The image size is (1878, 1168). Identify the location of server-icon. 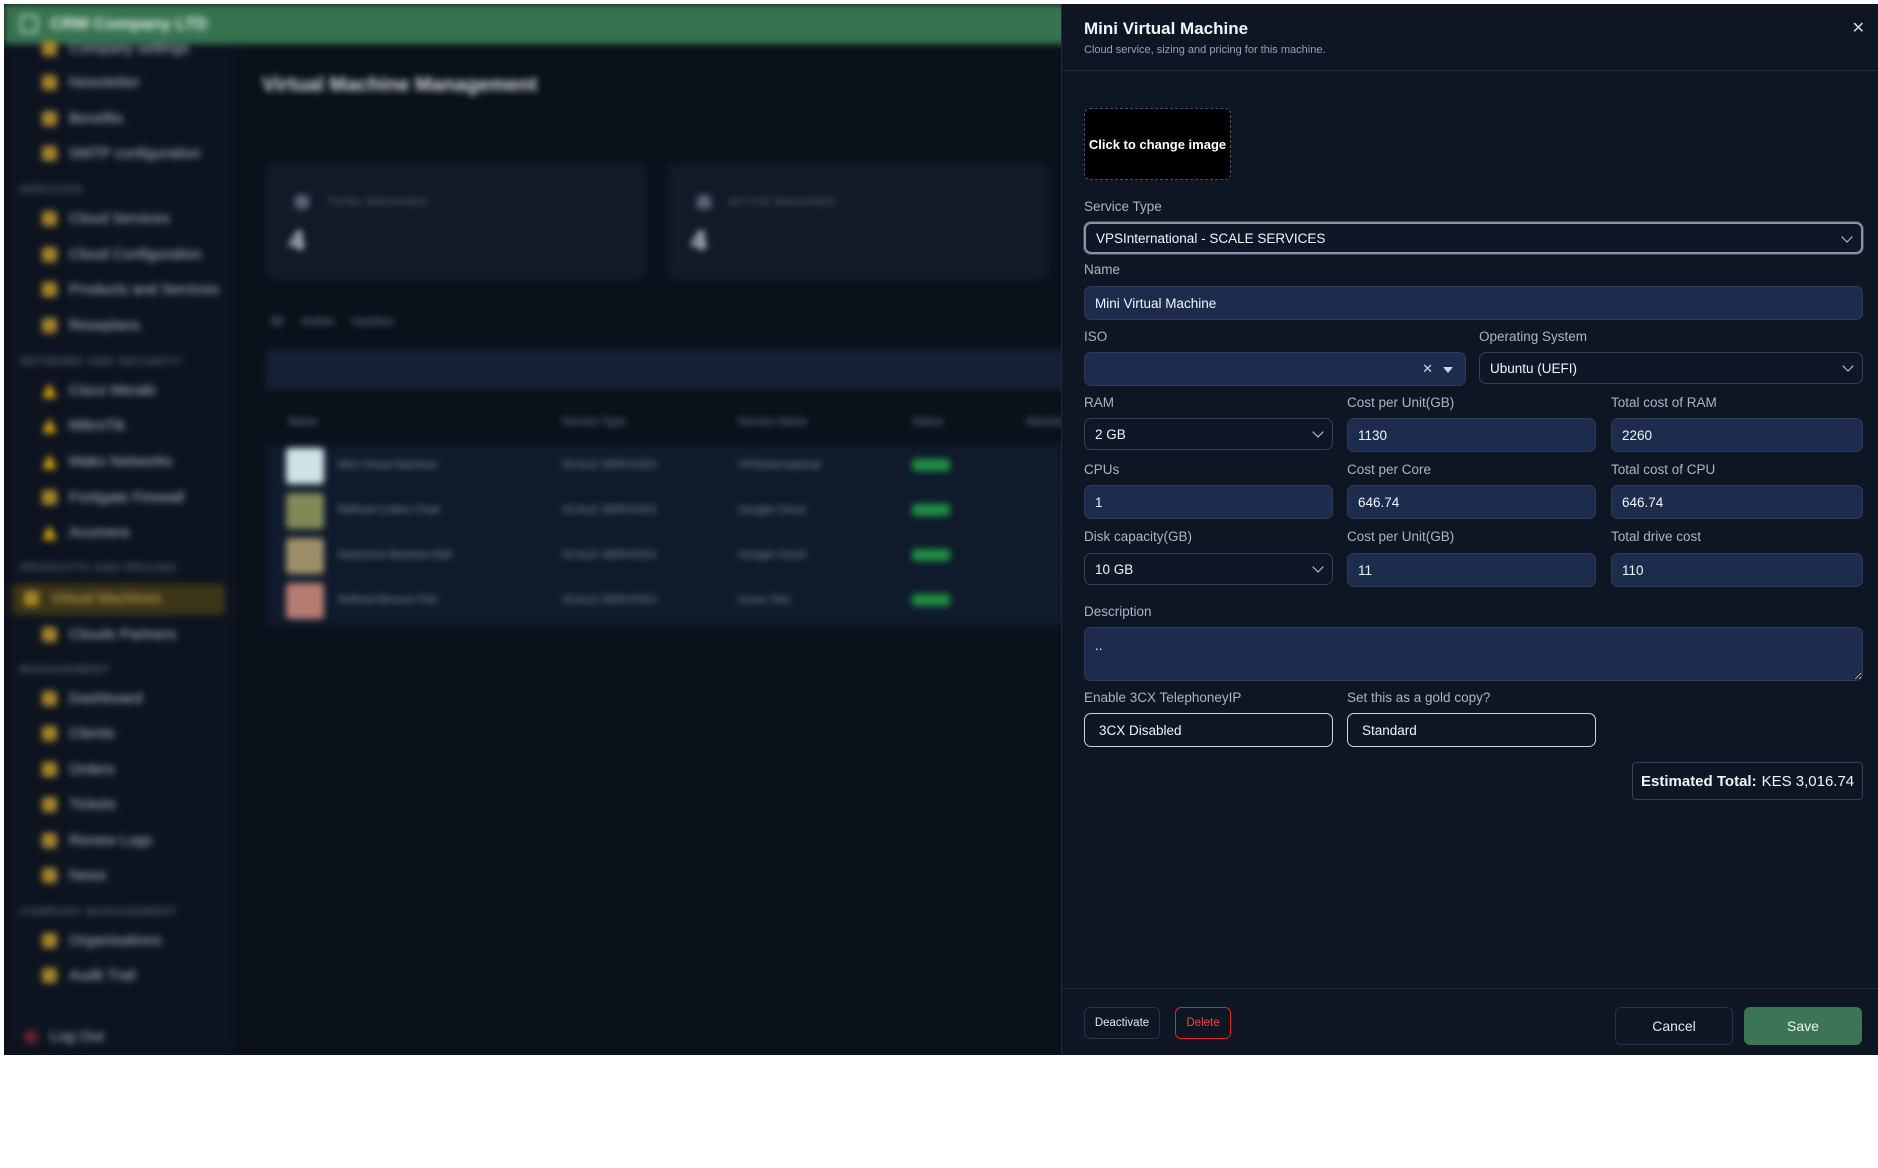
(302, 202).